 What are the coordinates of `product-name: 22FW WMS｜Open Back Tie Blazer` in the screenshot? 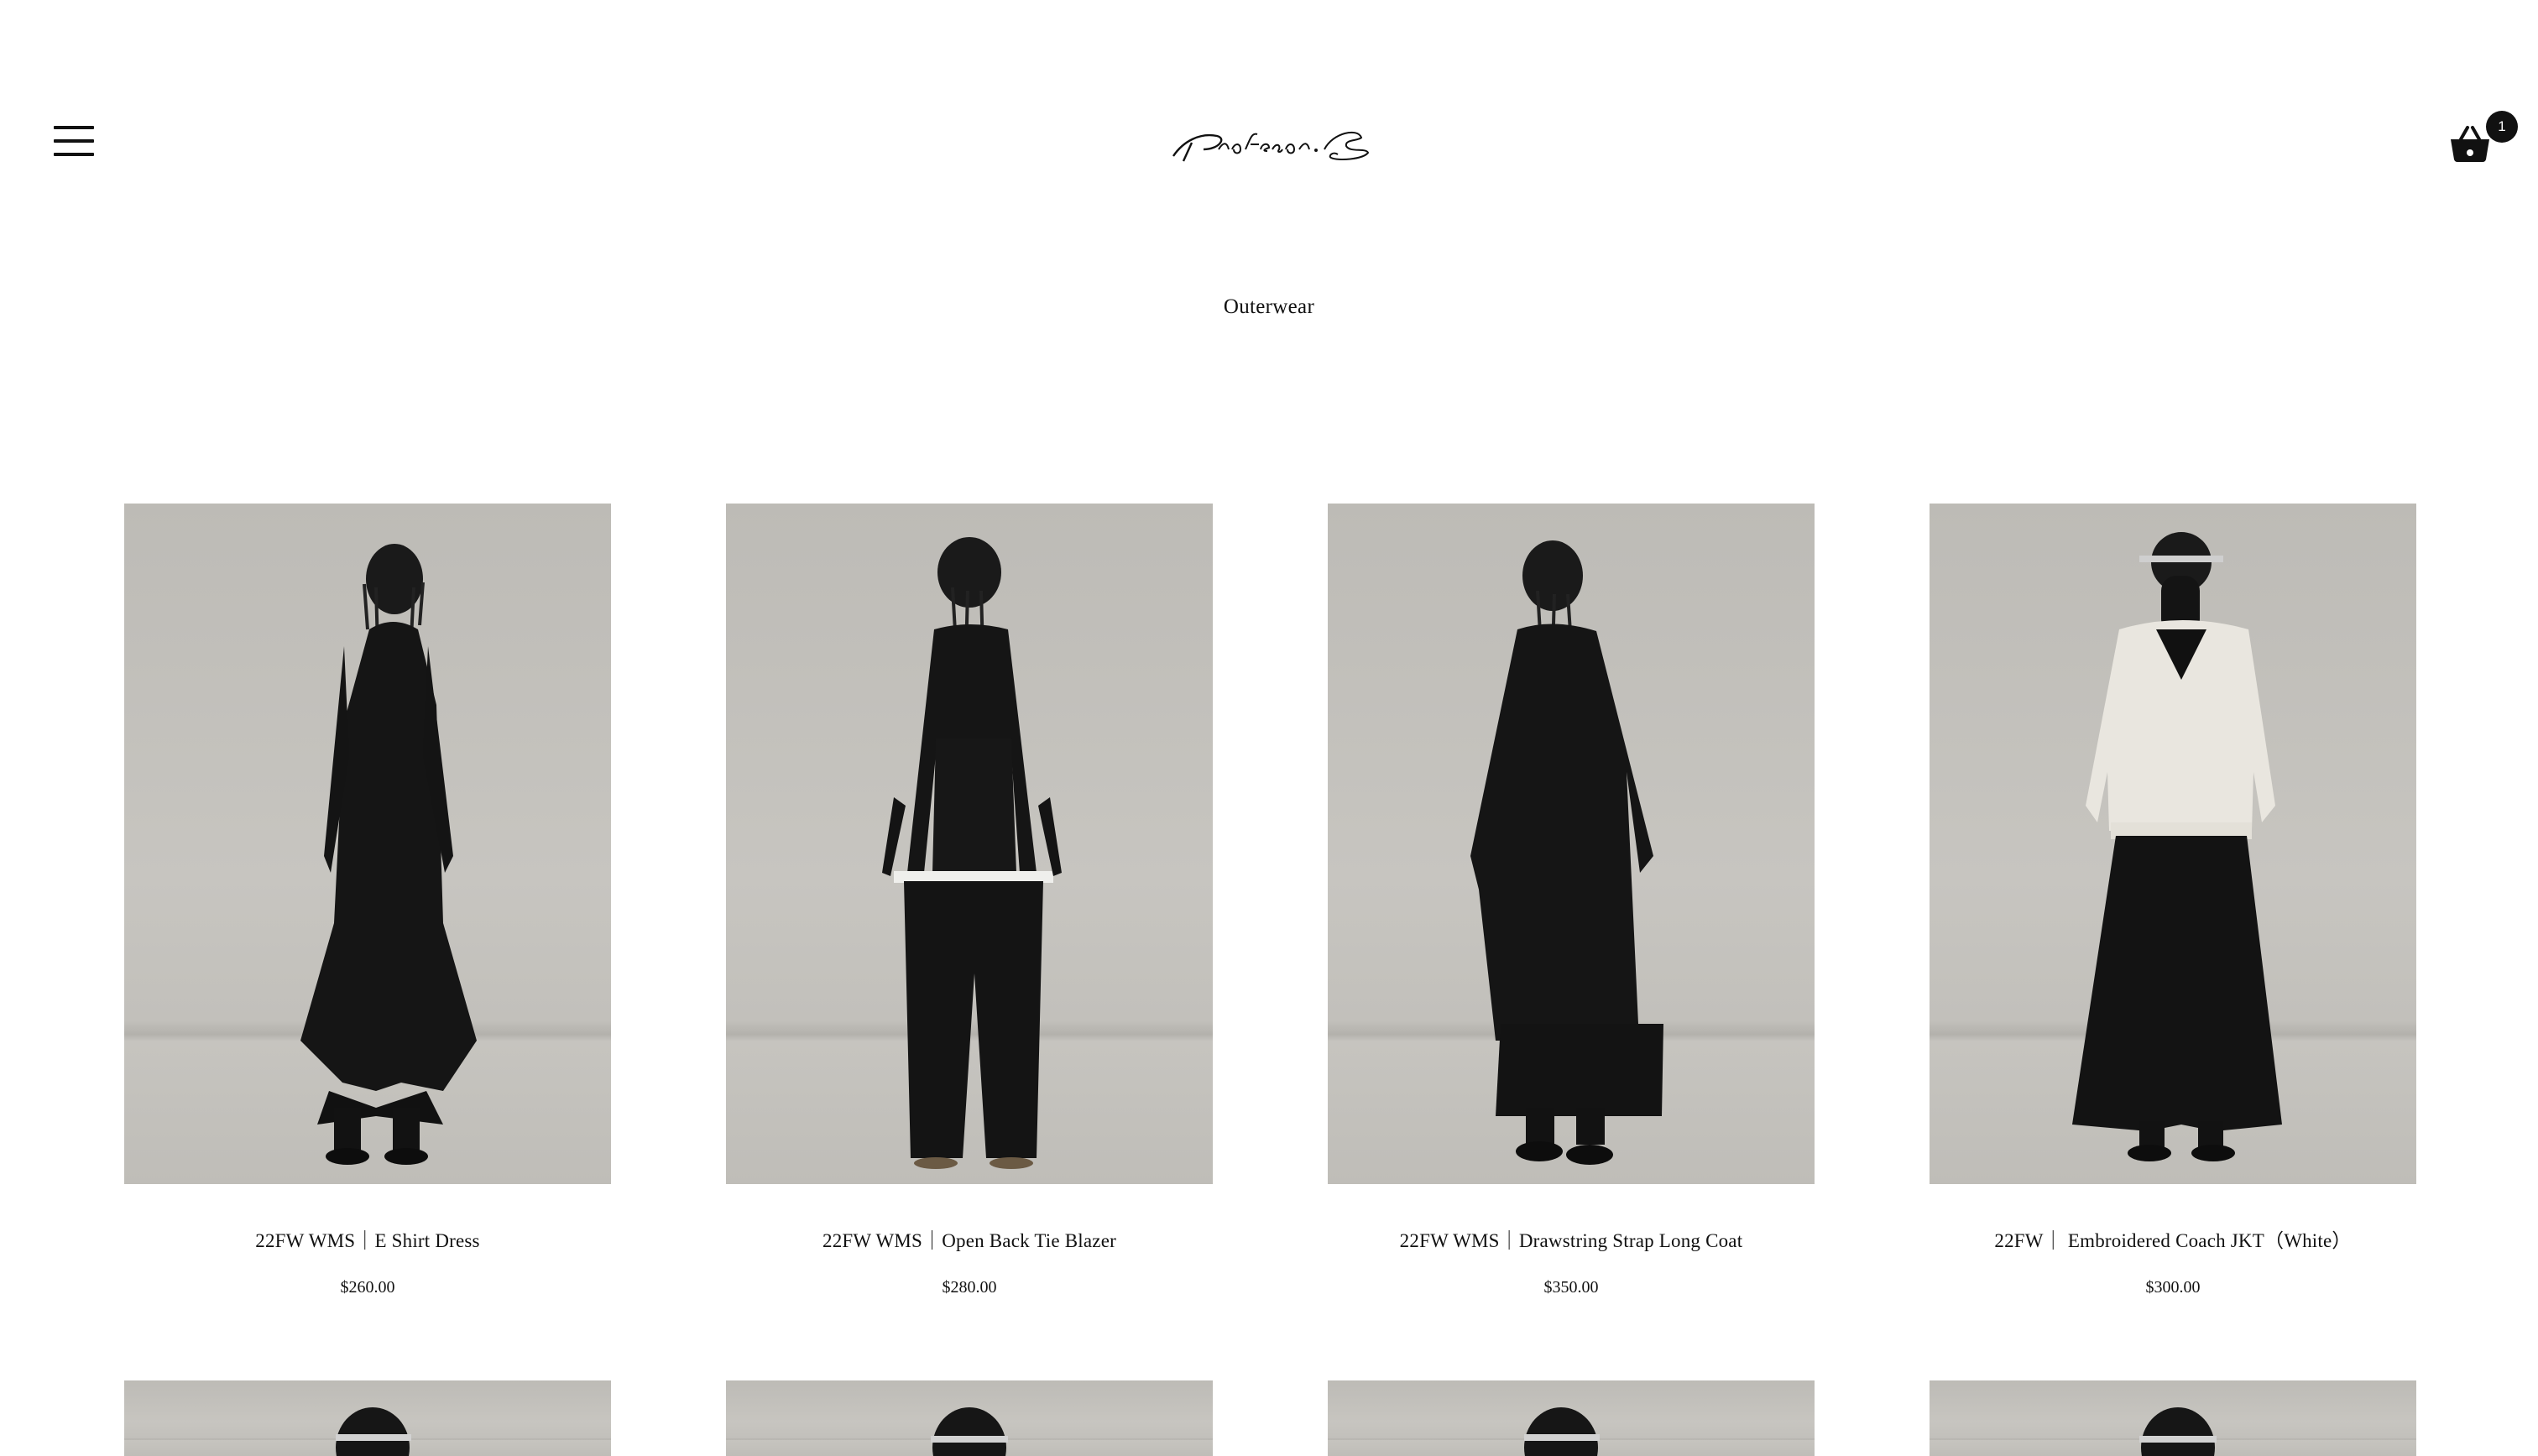 It's located at (969, 1238).